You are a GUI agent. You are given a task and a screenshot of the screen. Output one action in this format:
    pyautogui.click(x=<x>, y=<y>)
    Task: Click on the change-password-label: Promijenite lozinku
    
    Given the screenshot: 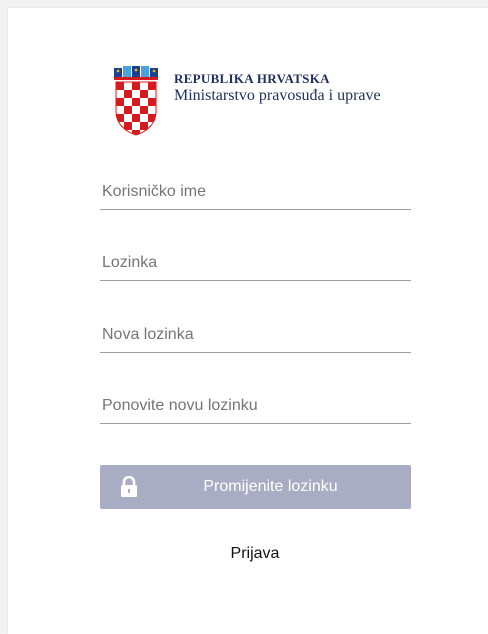 What is the action you would take?
    pyautogui.click(x=270, y=486)
    